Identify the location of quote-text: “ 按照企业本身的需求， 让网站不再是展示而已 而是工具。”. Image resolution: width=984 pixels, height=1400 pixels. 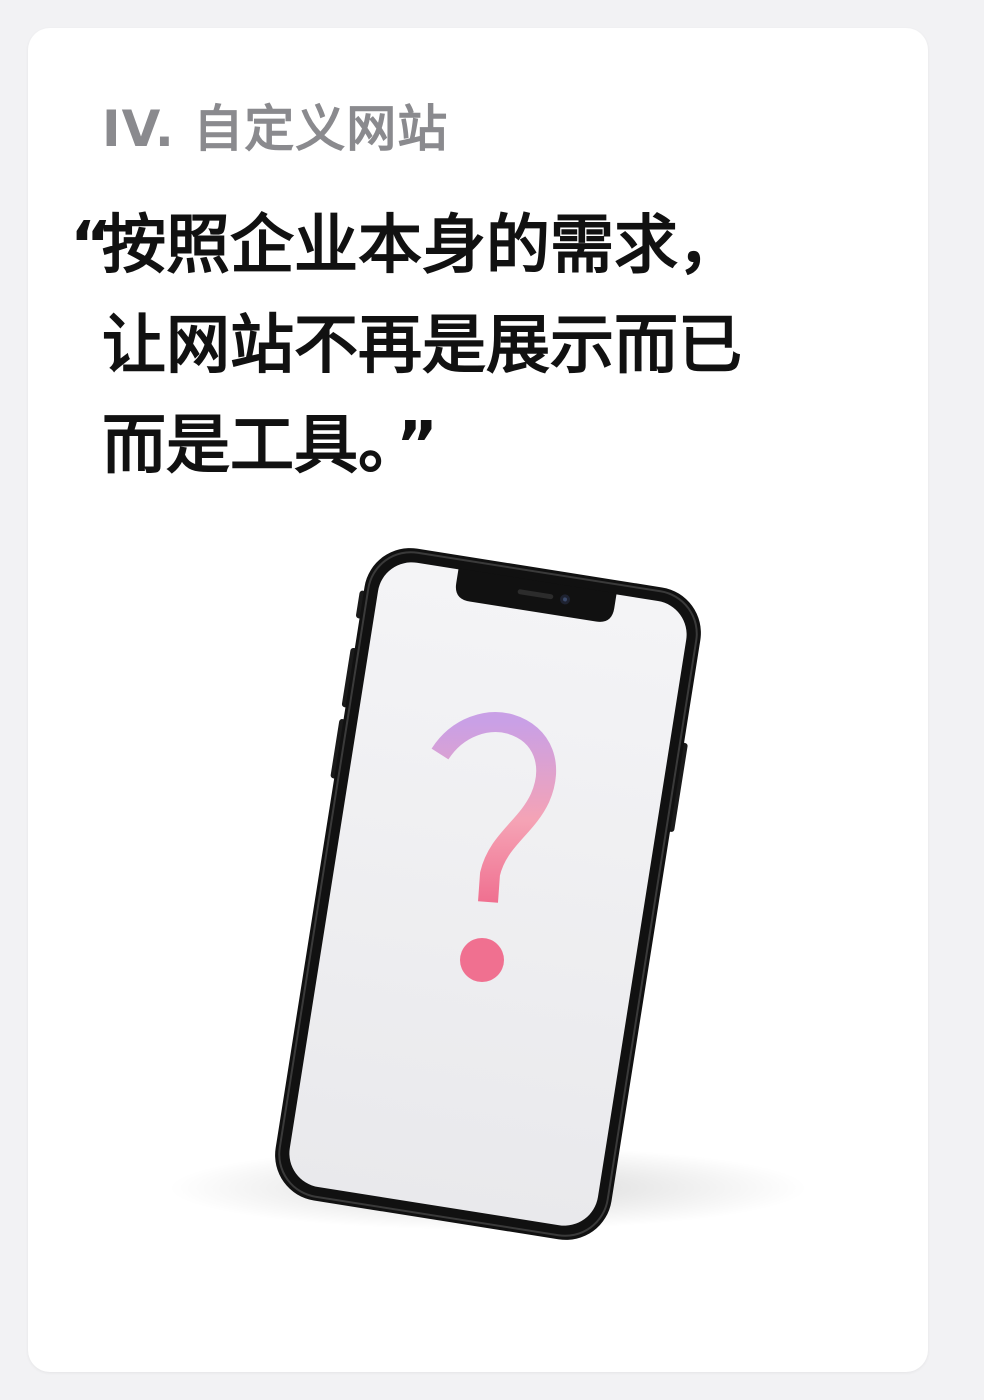
(406, 346).